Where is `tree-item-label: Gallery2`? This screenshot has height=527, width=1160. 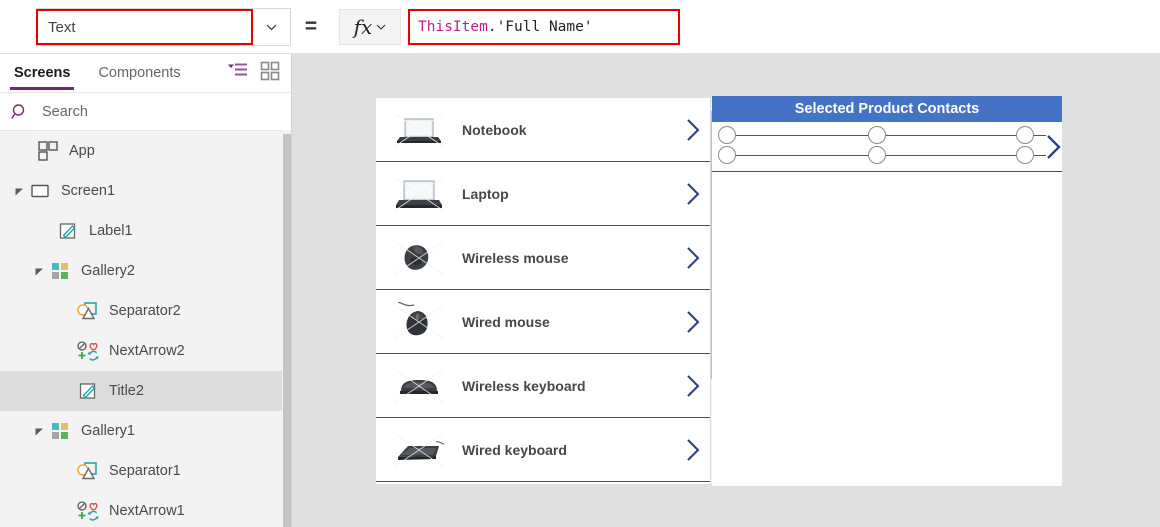 tree-item-label: Gallery2 is located at coordinates (108, 271).